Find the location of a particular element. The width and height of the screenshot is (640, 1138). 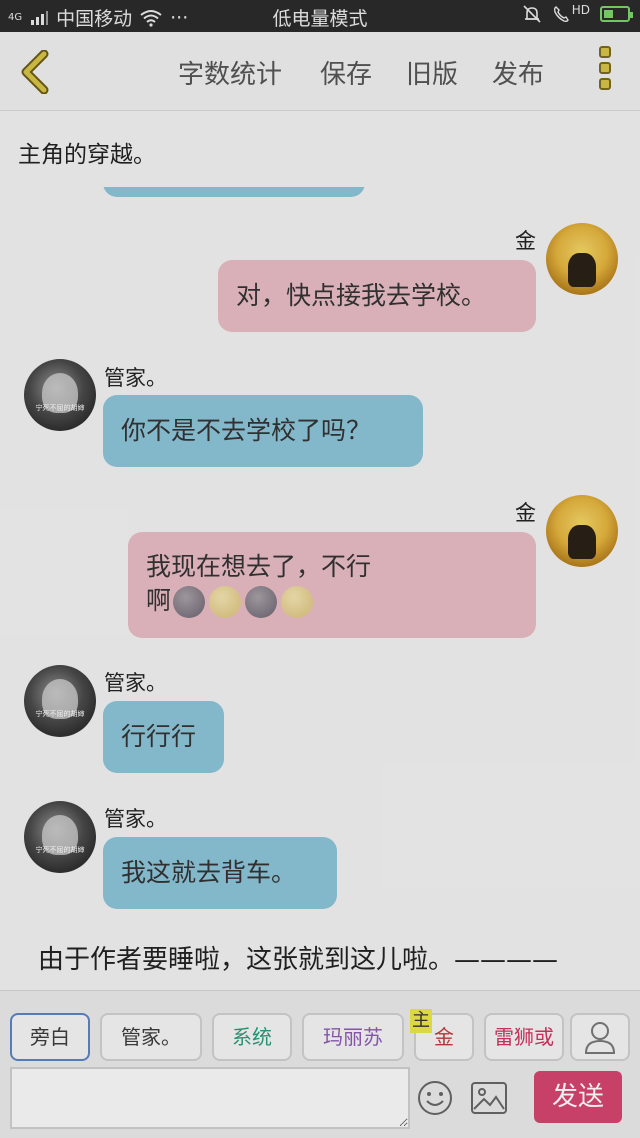

character-chip-mary-sue: 玛丽苏 is located at coordinates (353, 1037).